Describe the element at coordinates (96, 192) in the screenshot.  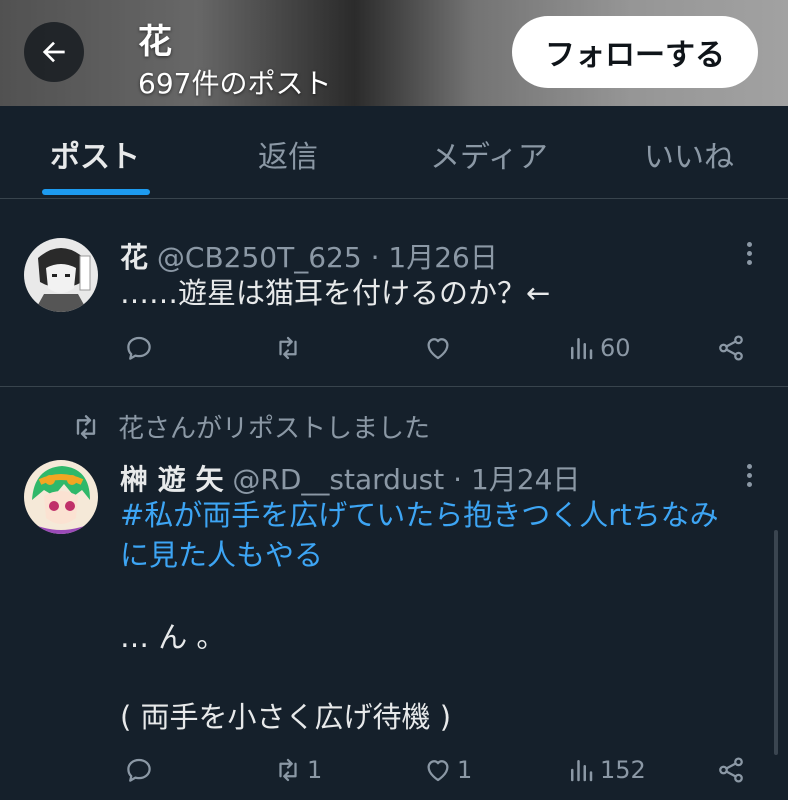
I see `active-tab-indicator` at that location.